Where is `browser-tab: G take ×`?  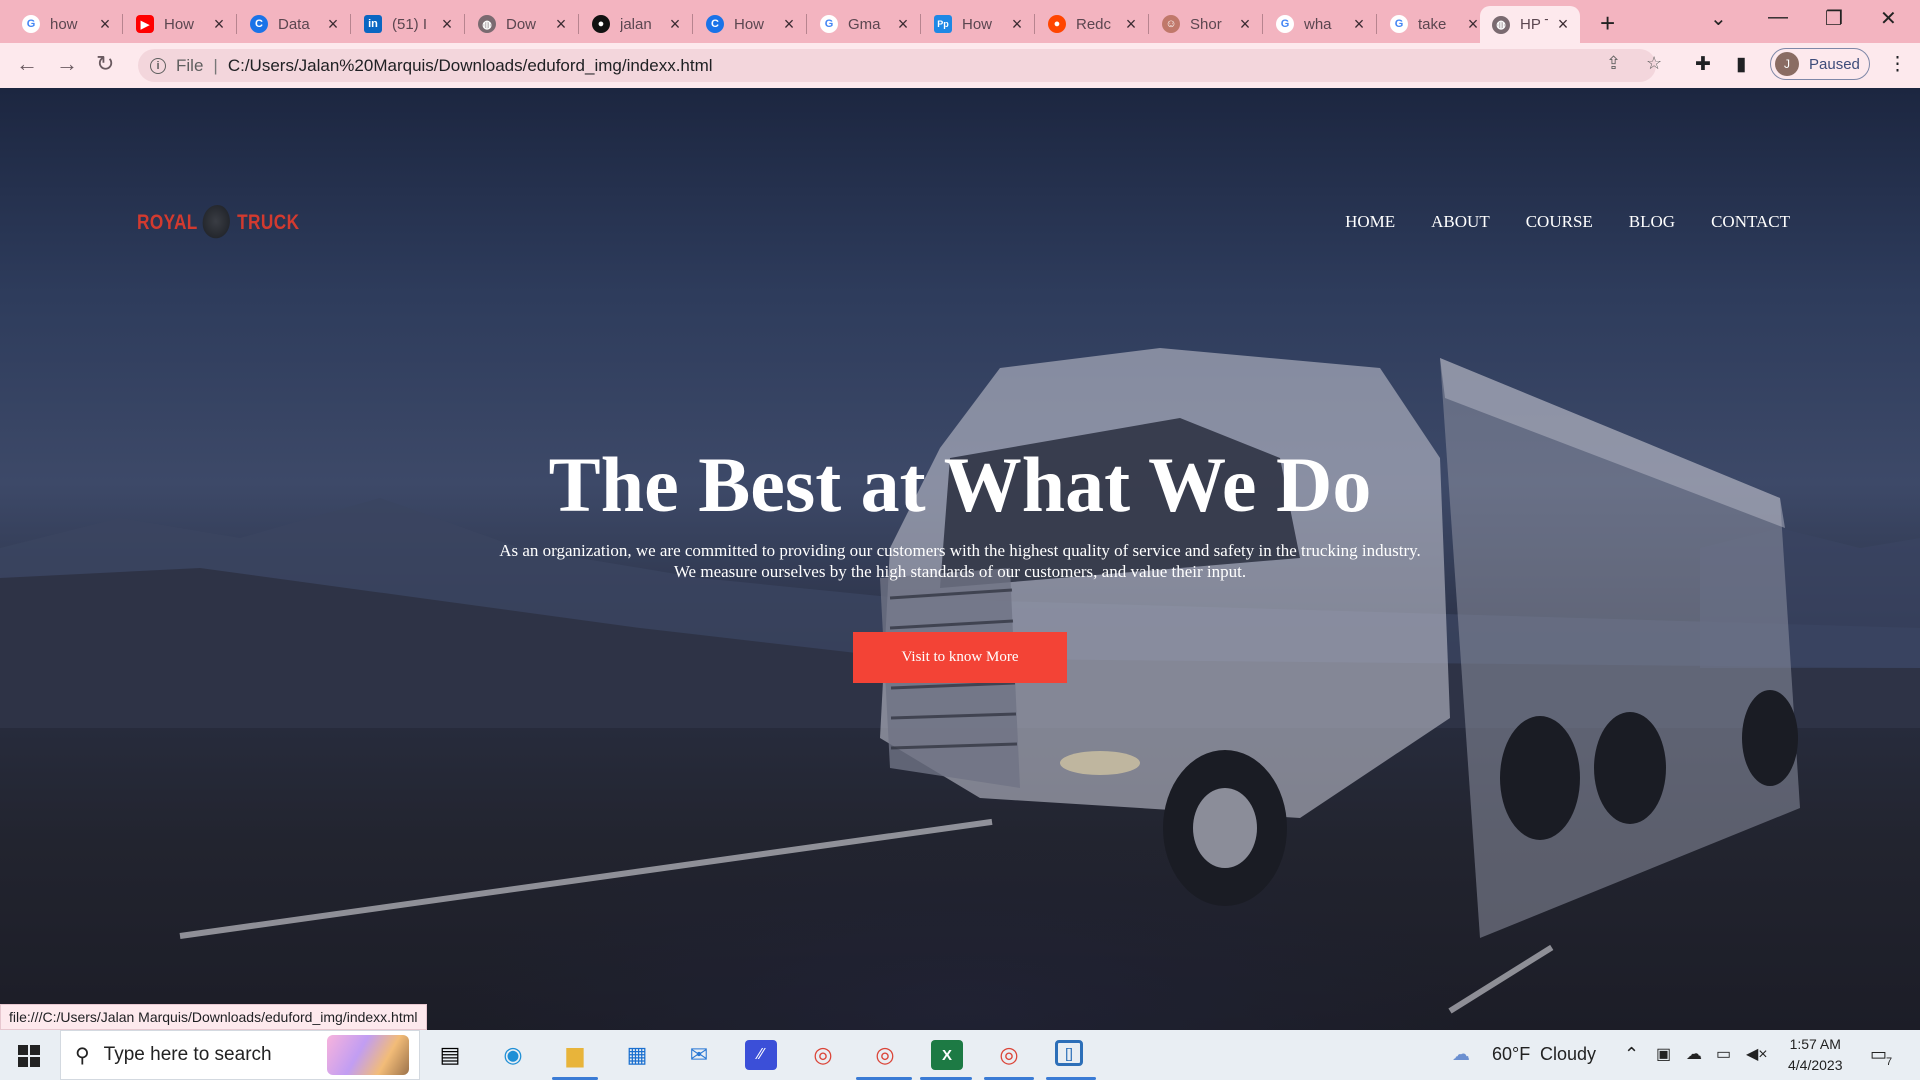 browser-tab: G take × is located at coordinates (1434, 24).